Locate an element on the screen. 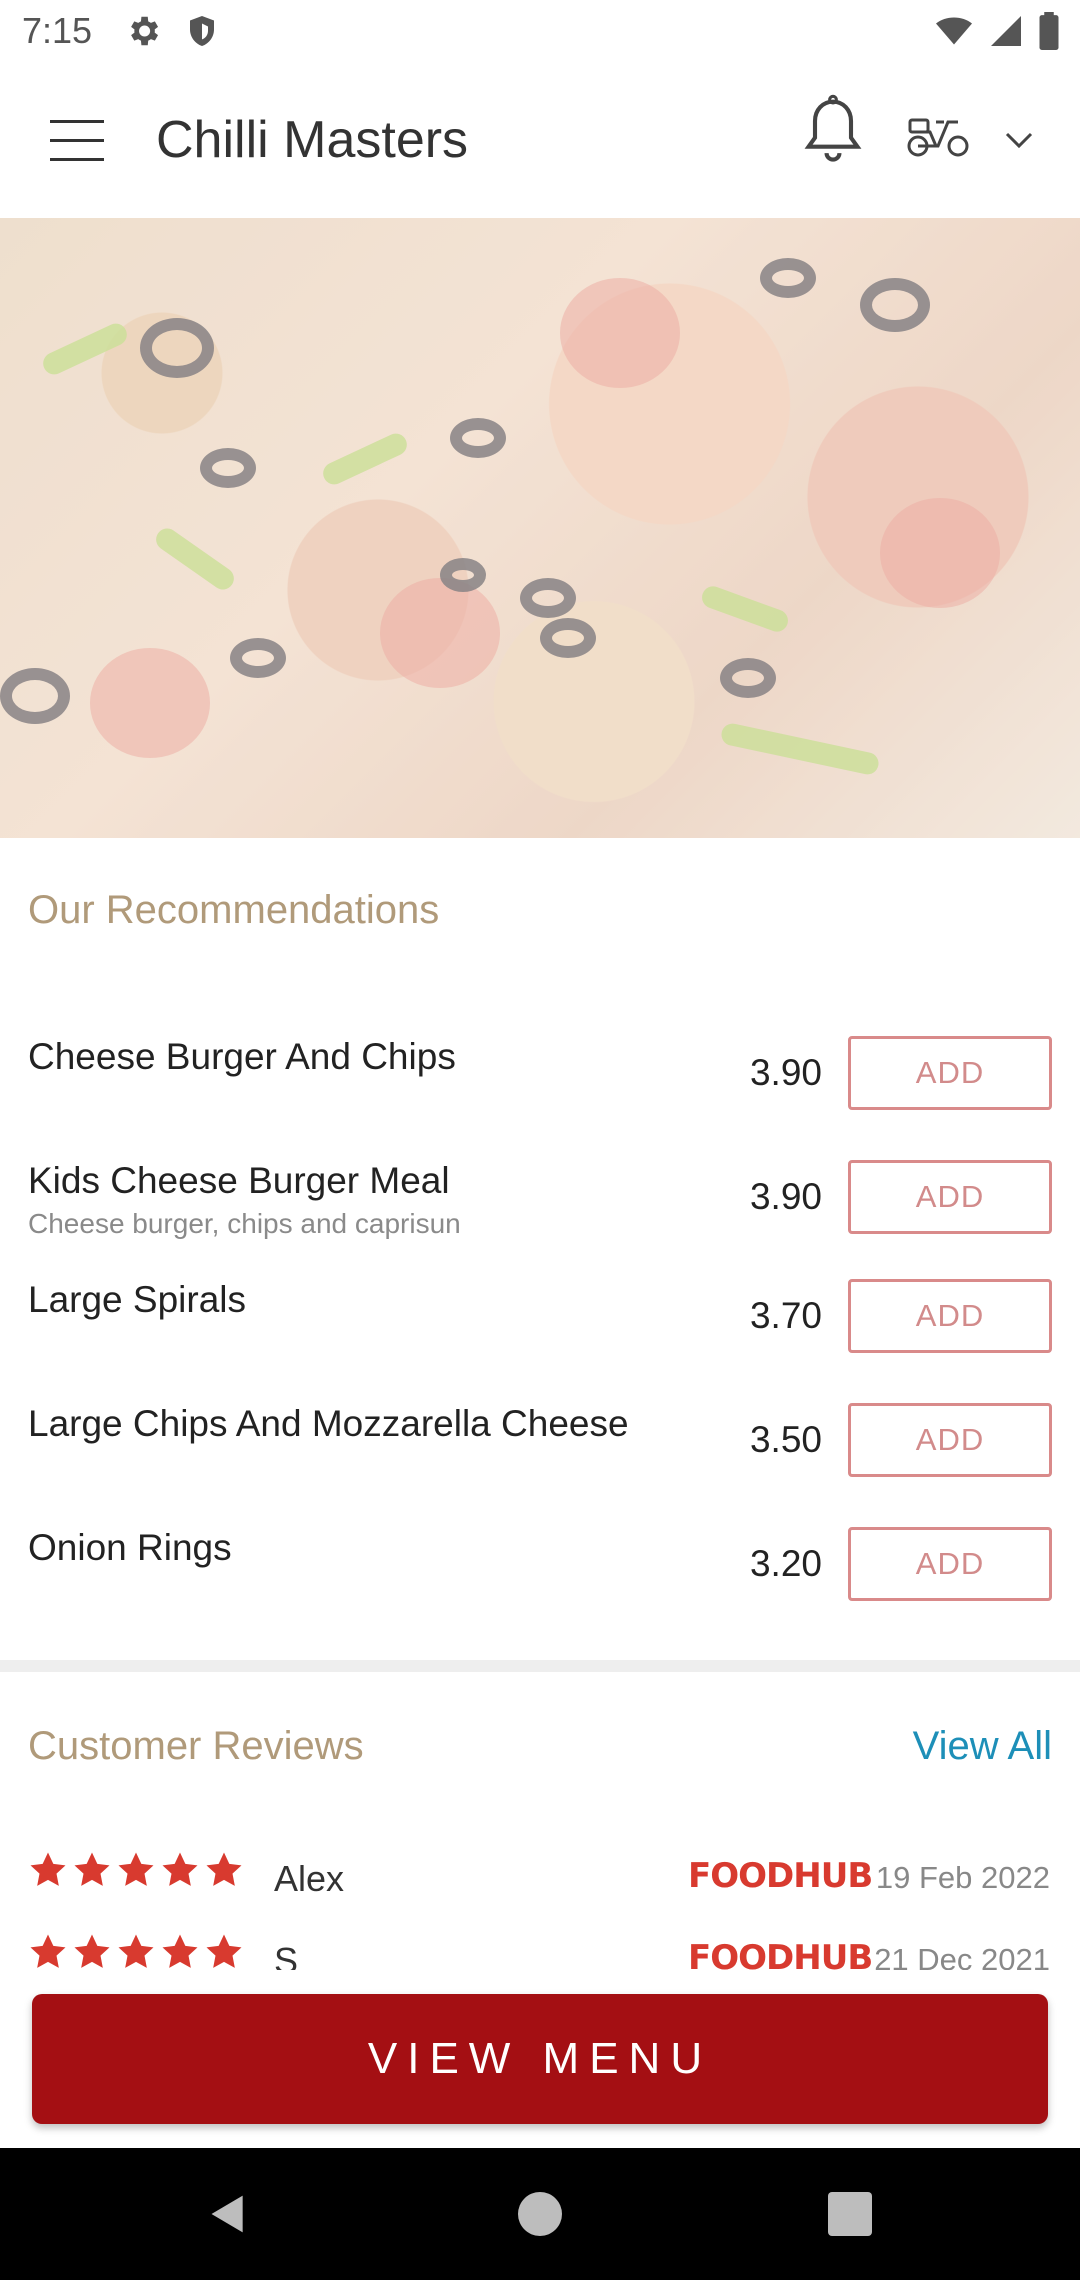 This screenshot has width=1080, height=2280. system-nav-bar is located at coordinates (540, 2214).